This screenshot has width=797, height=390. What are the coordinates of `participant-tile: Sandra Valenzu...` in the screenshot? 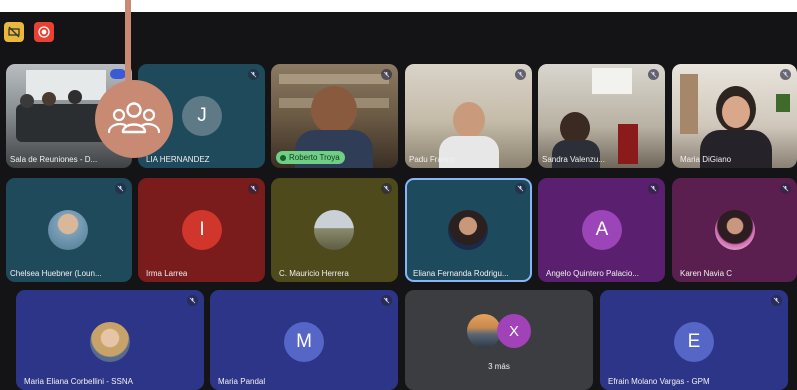 It's located at (601, 116).